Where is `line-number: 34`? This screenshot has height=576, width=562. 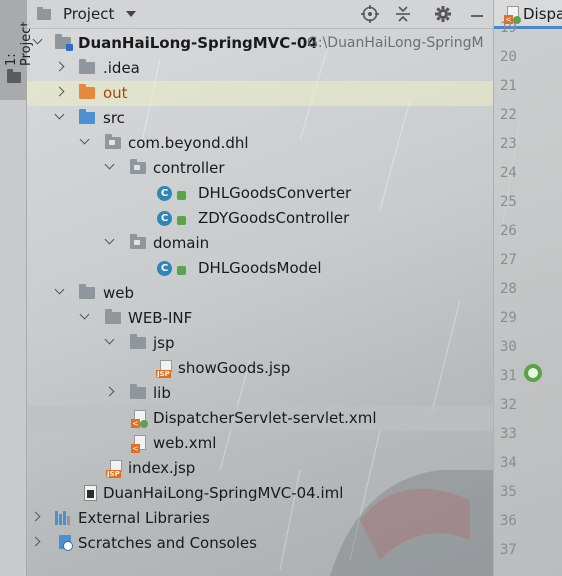 line-number: 34 is located at coordinates (508, 463).